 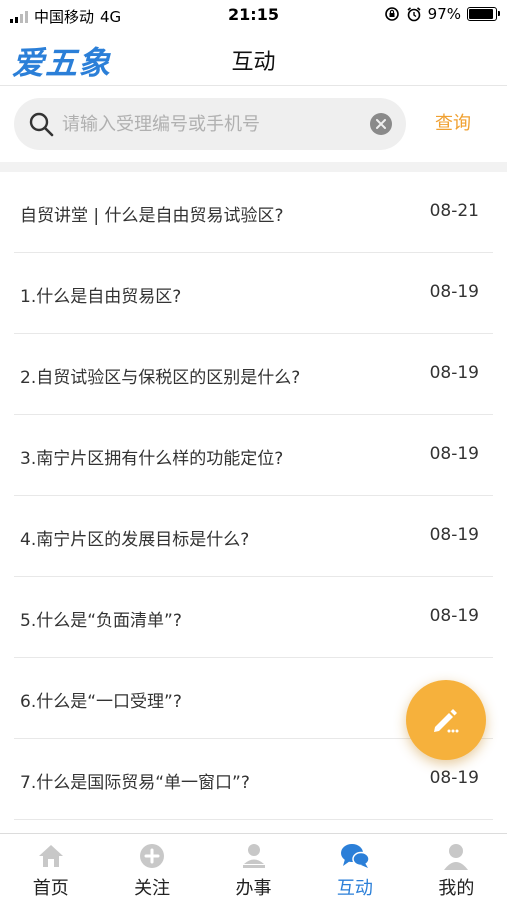 I want to click on pencil-icon, so click(x=446, y=721).